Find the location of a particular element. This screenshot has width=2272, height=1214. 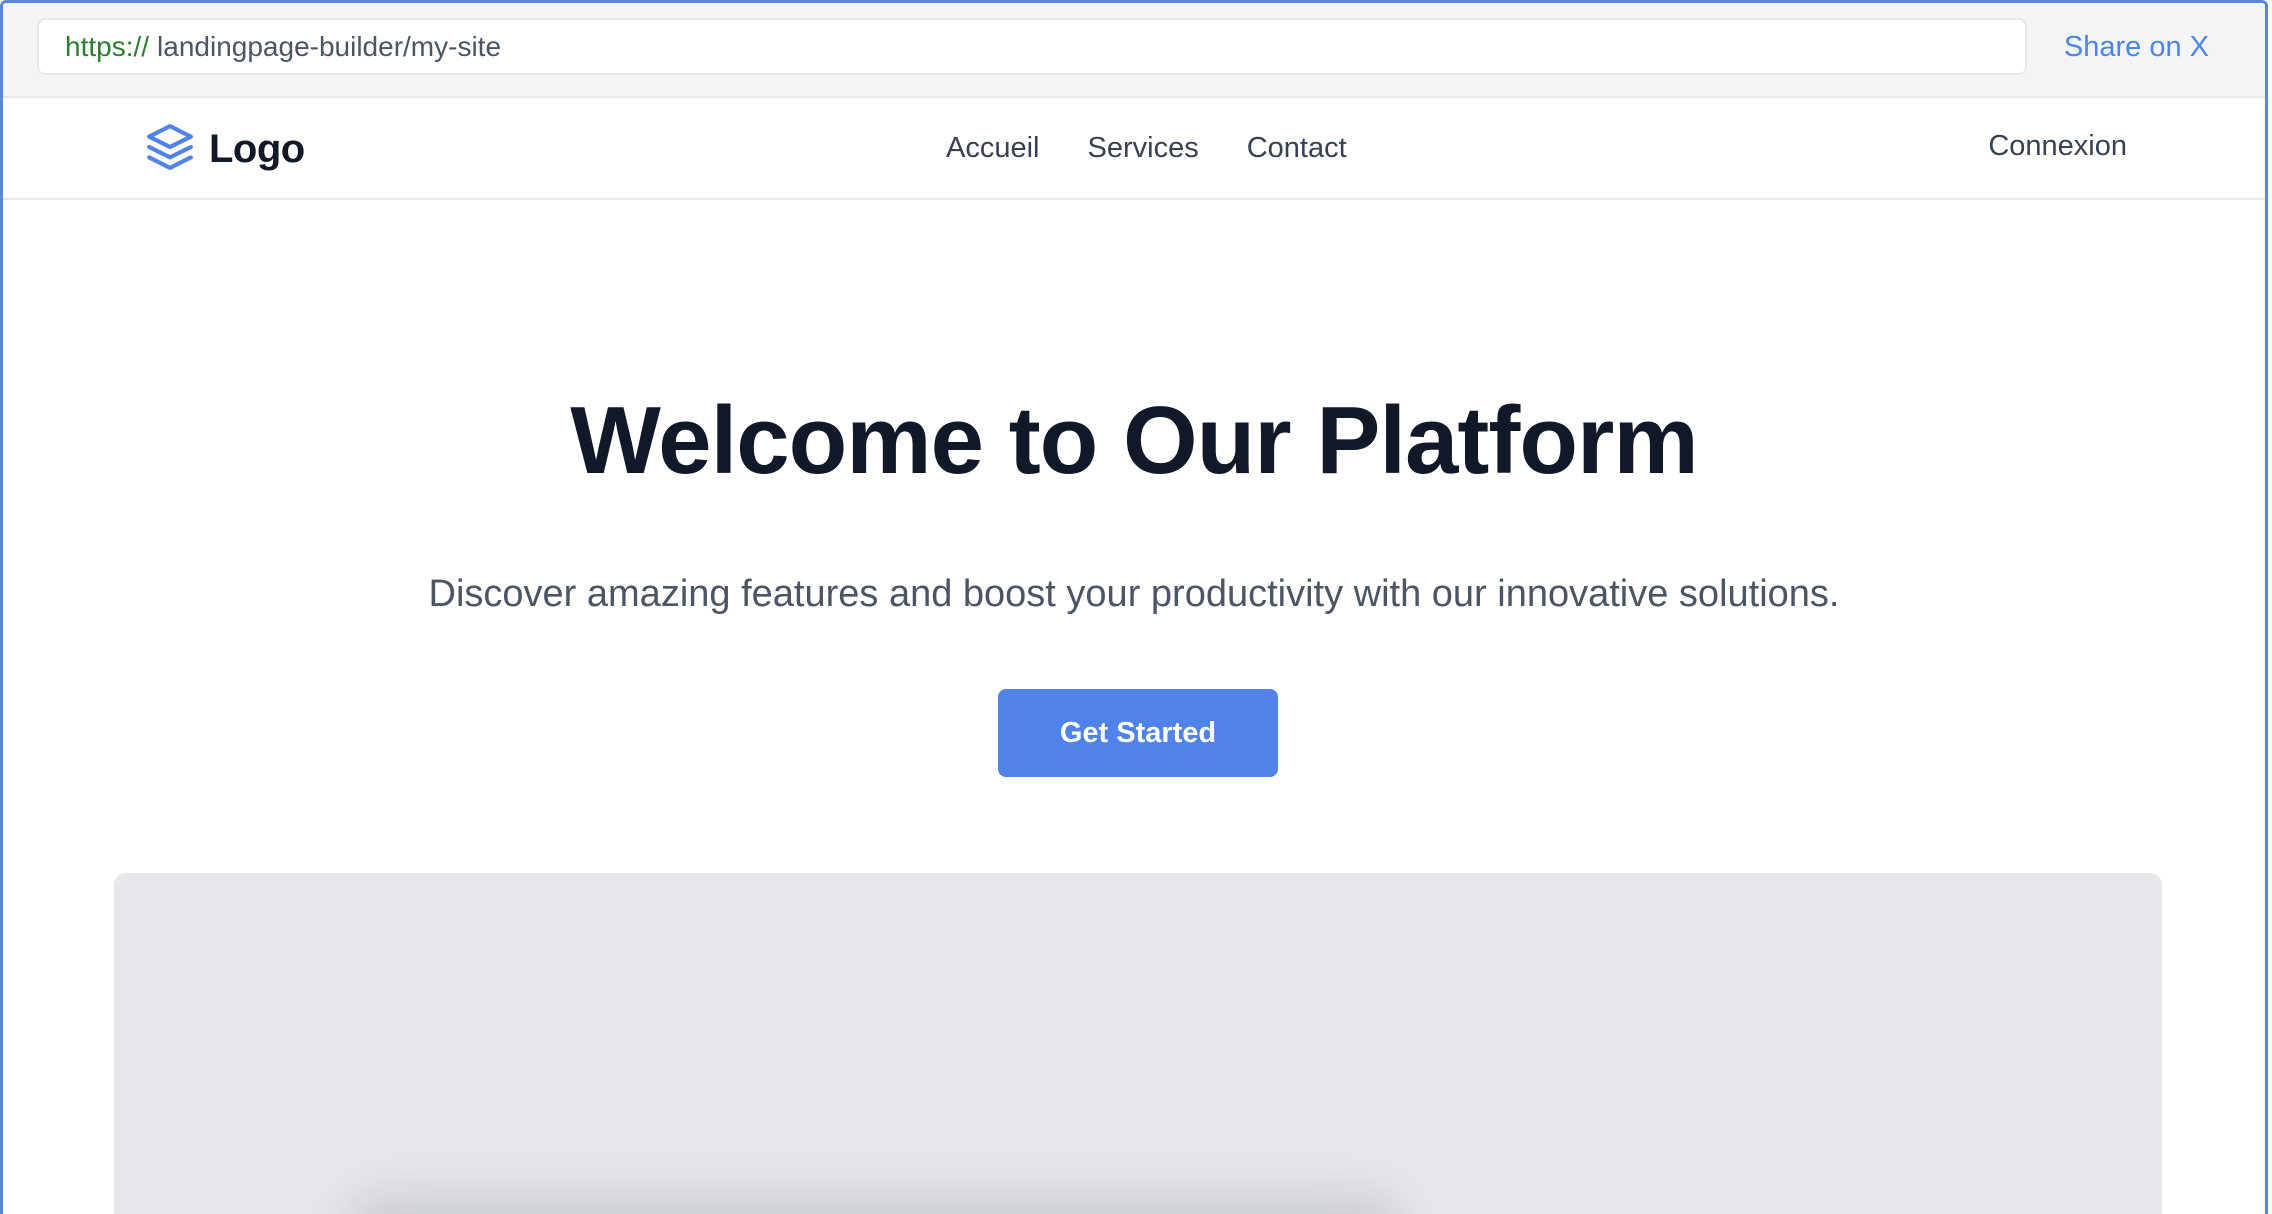

image-shadow is located at coordinates (874, 1203).